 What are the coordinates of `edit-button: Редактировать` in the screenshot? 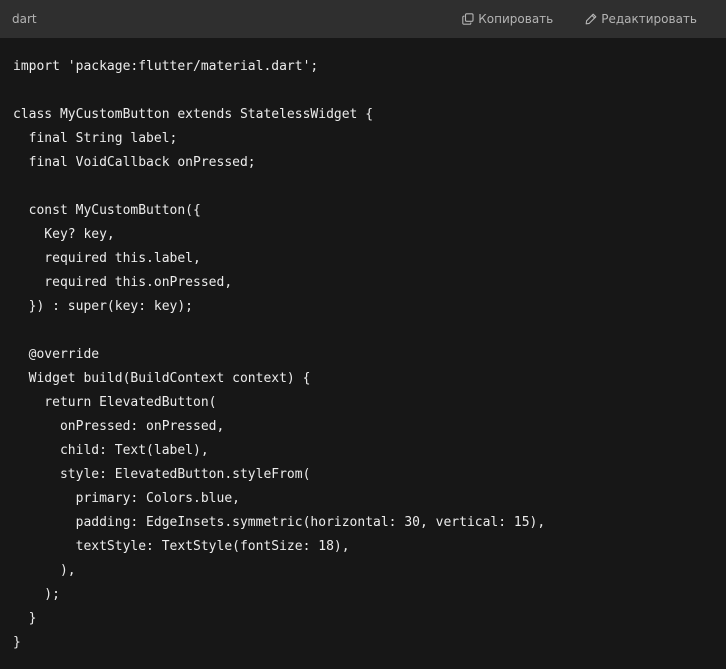 It's located at (641, 19).